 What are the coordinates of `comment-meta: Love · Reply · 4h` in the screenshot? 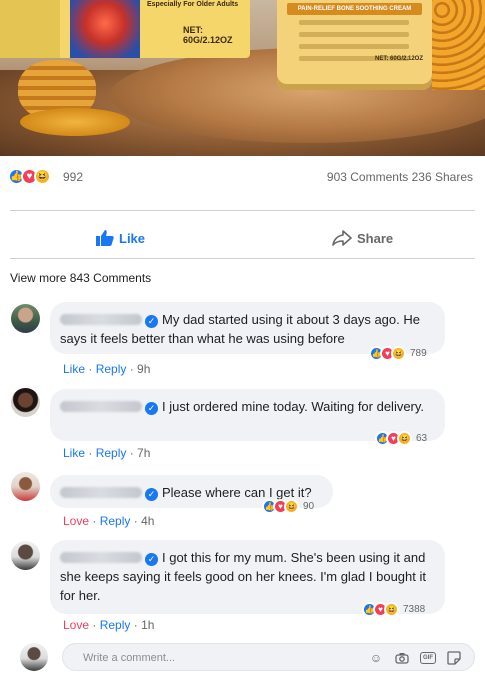 It's located at (109, 521).